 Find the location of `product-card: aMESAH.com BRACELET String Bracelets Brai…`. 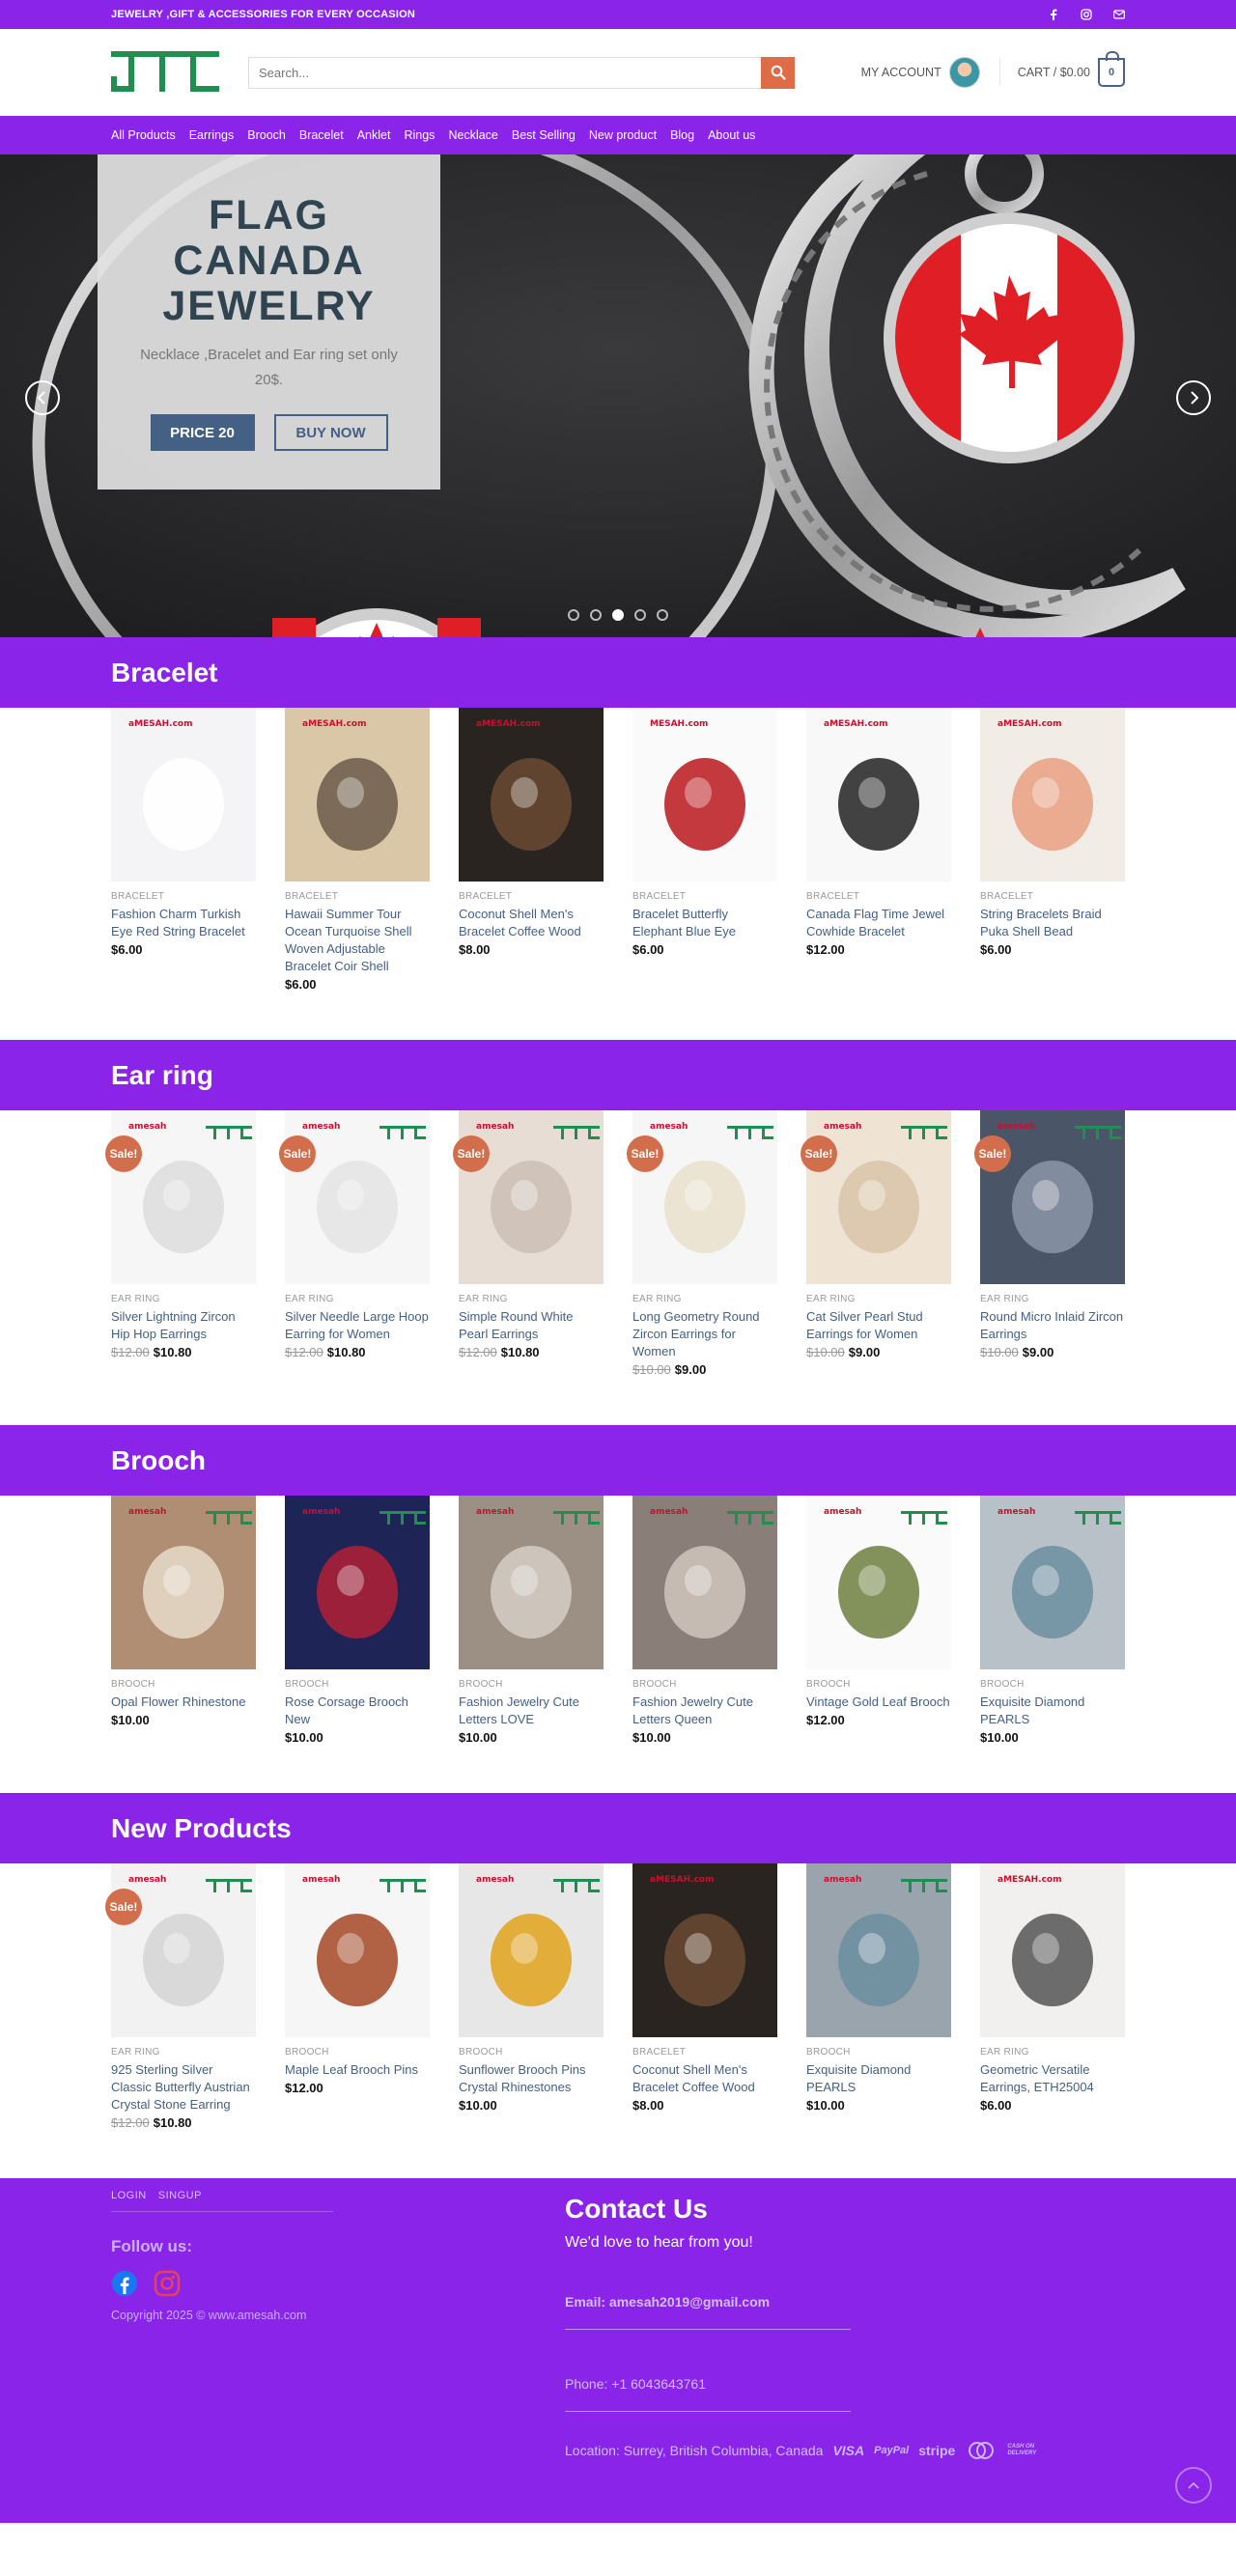

product-card: aMESAH.com BRACELET String Bracelets Brai… is located at coordinates (1052, 850).